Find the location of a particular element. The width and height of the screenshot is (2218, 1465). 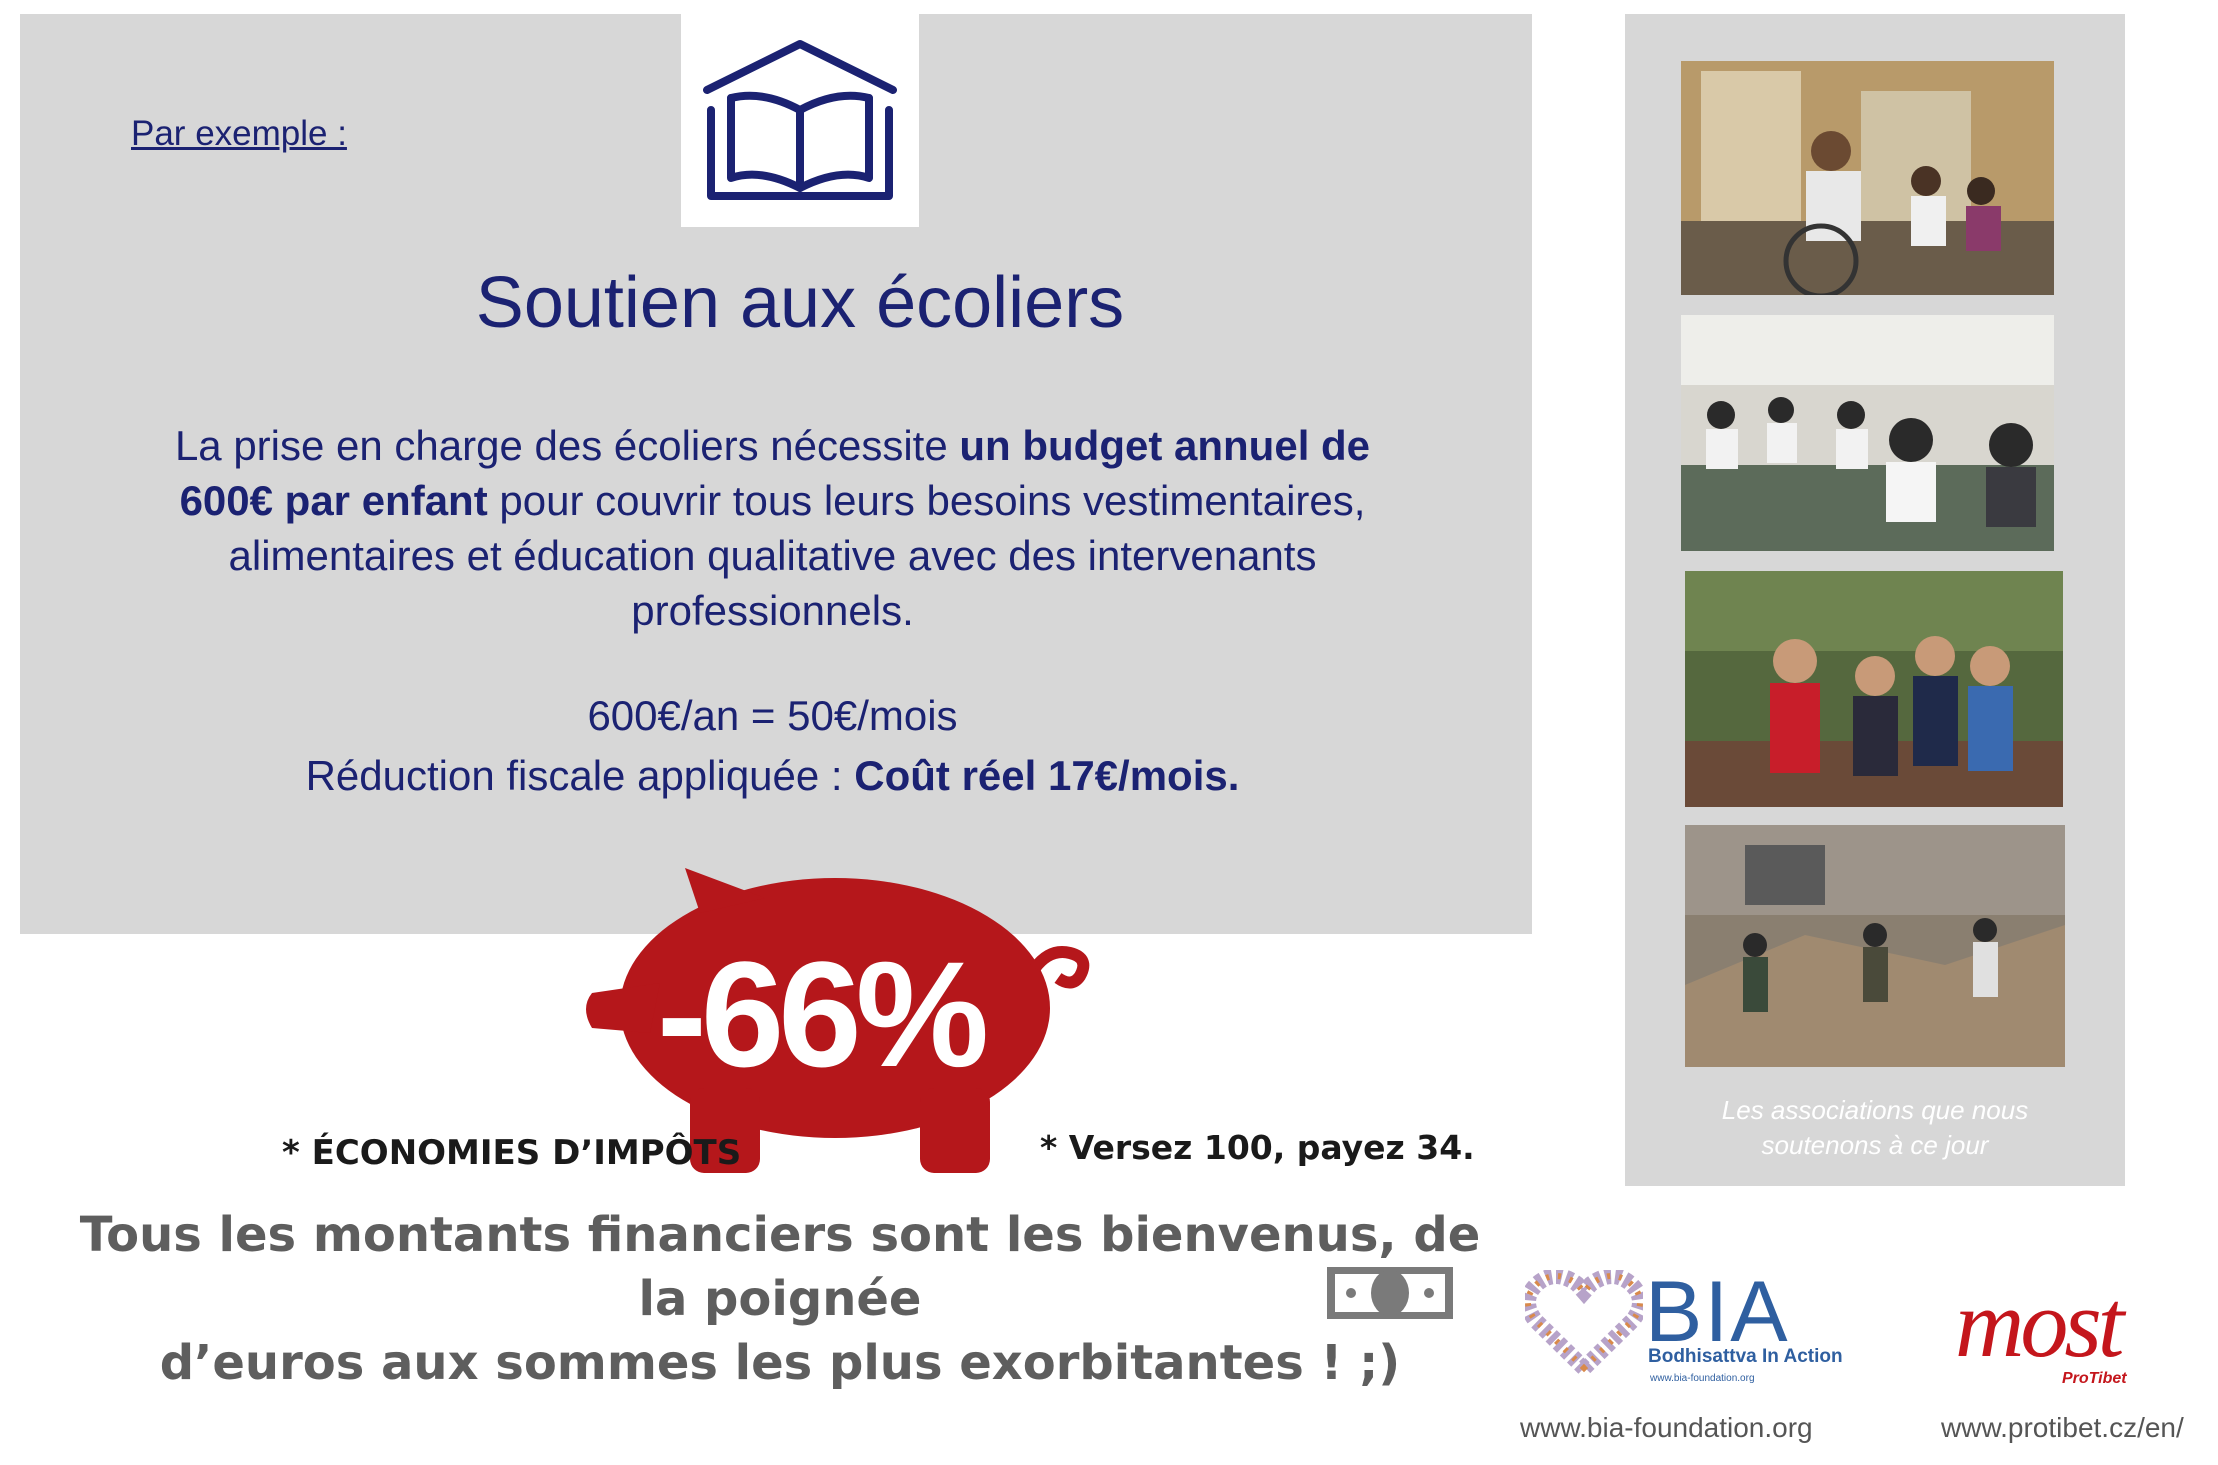

tax-savings-note: * ÉCONOMIES D’IMPÔTS is located at coordinates (512, 1153).